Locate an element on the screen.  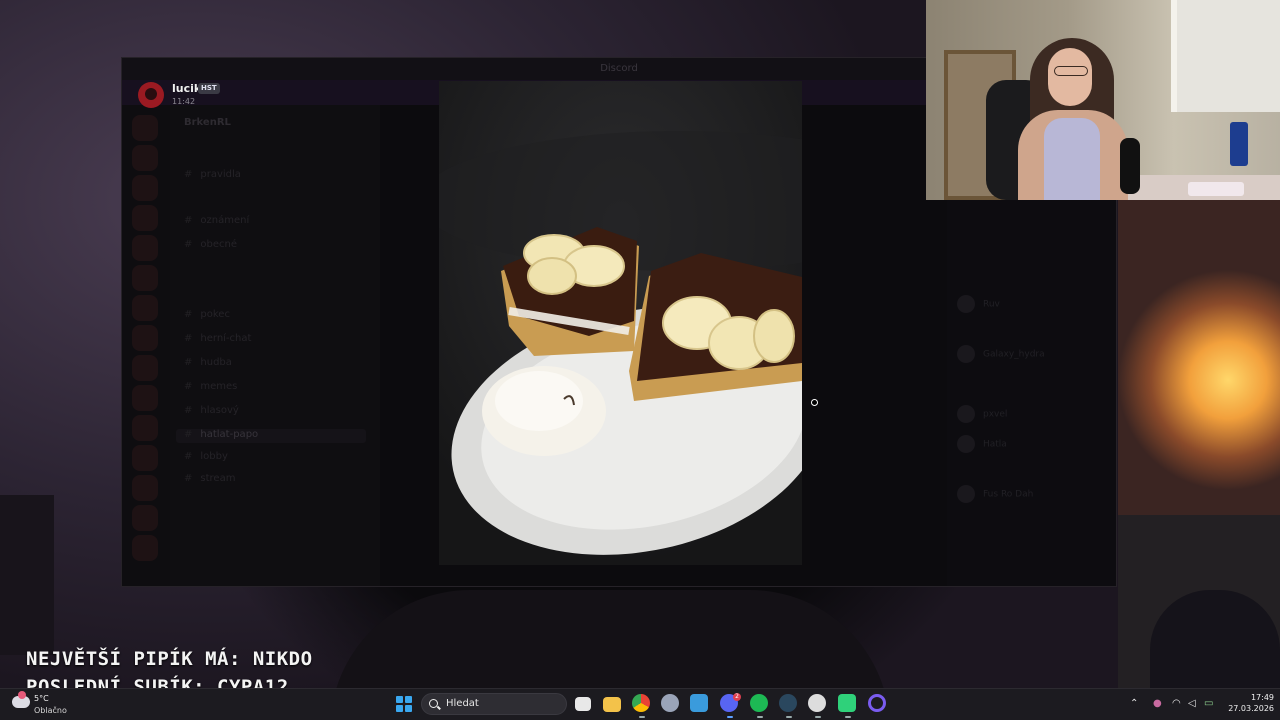
obs-icon is located at coordinates (817, 703).